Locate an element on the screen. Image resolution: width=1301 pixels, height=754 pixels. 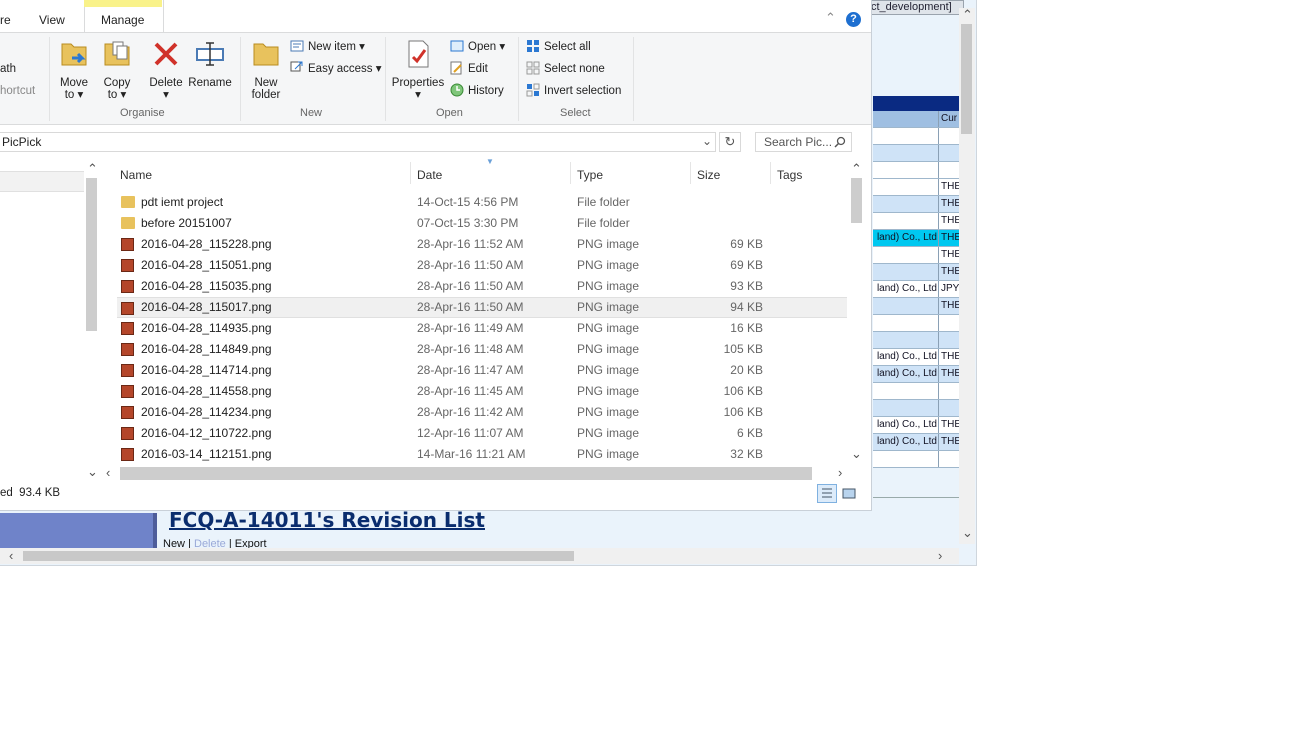
background-scroll-left-icon: ‹ is located at coordinates (11, 556).